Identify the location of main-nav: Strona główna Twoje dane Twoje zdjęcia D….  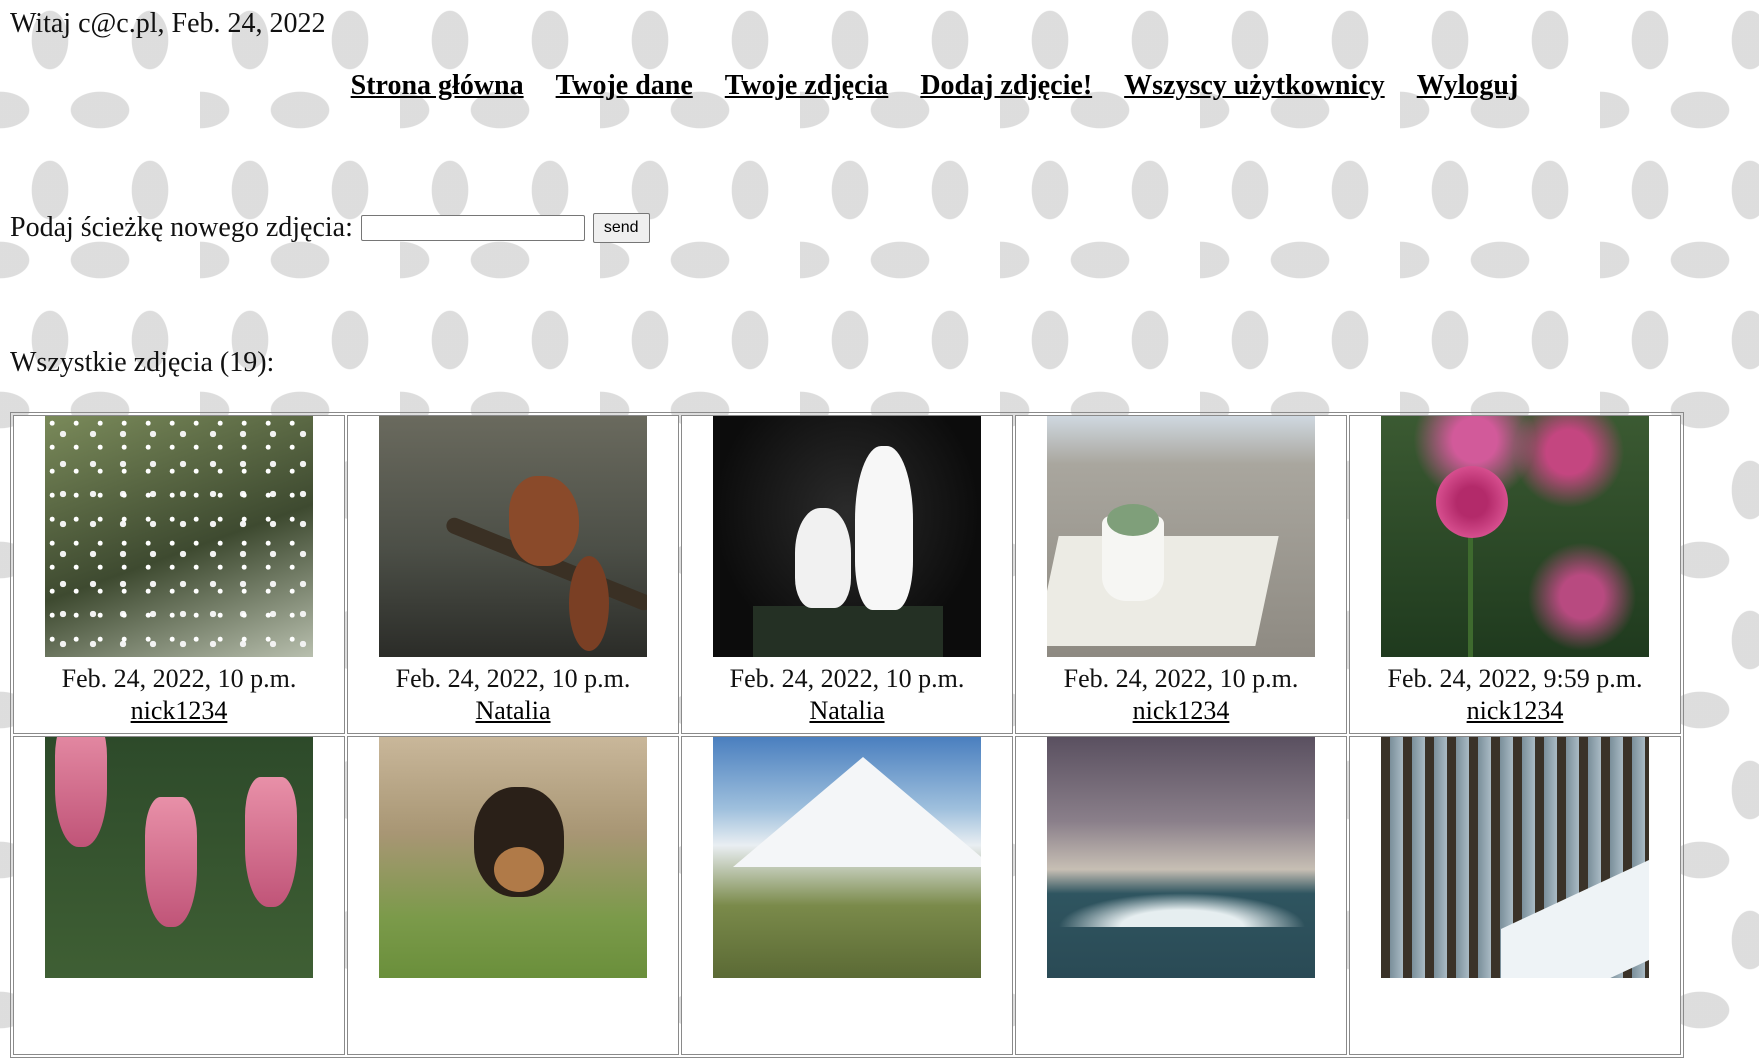
(879, 86).